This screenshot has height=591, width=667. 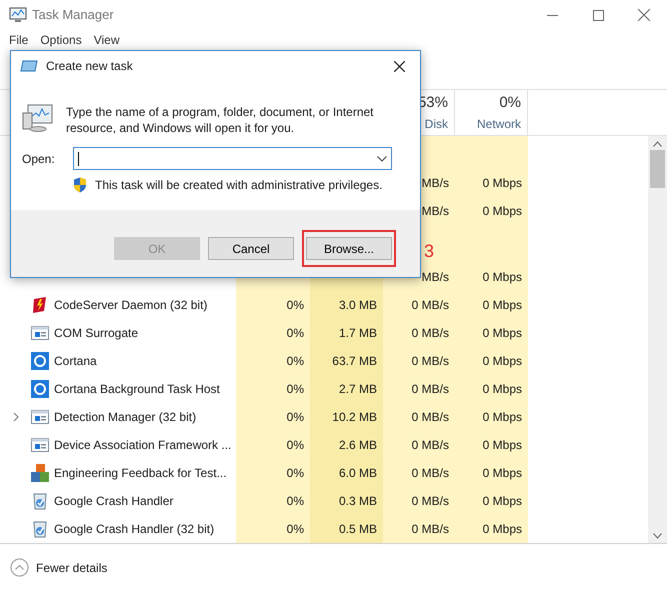 I want to click on process-name: Google Crash Handler (32 bit), so click(x=134, y=529).